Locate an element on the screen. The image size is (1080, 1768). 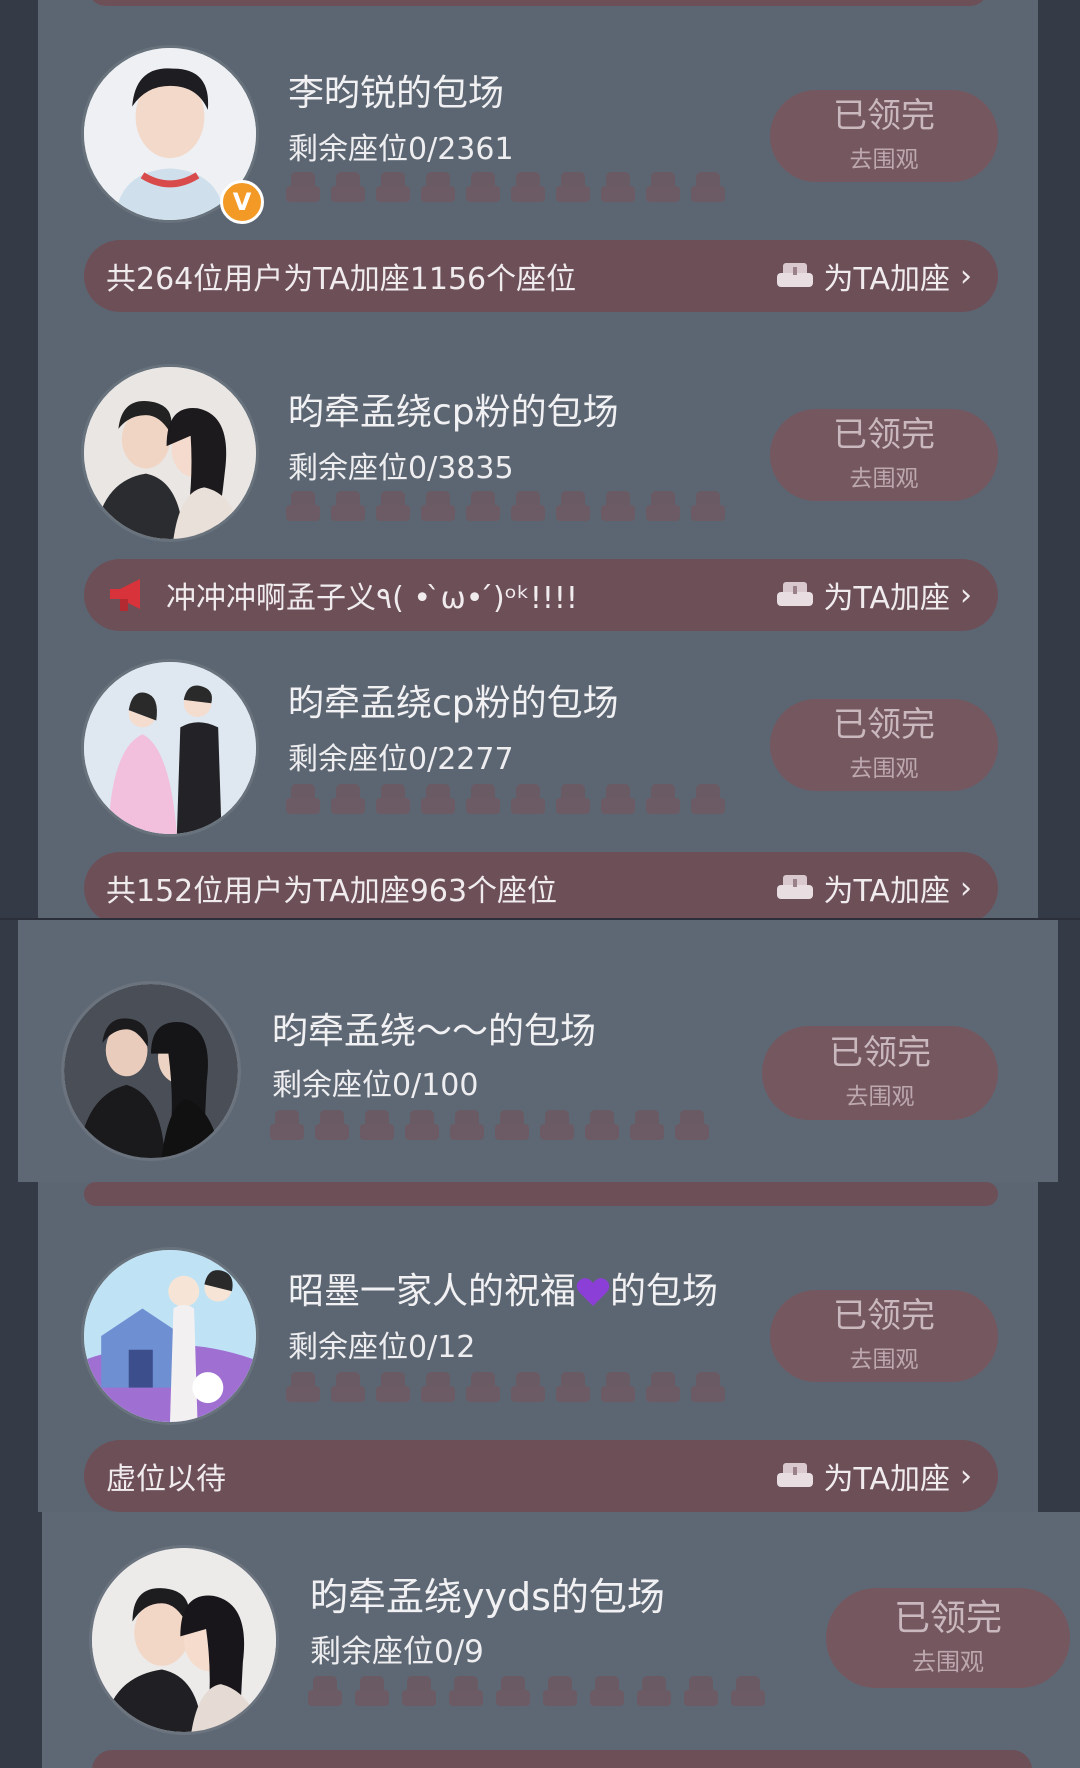
card-title: 昀牵孟绕cp粉的包场 is located at coordinates (453, 412).